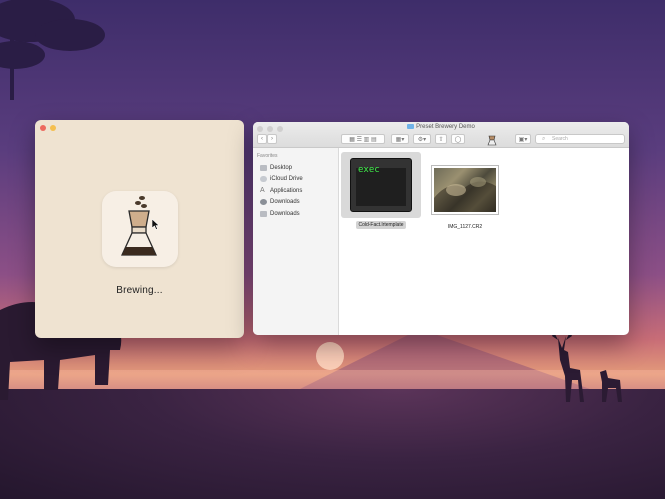 Image resolution: width=665 pixels, height=499 pixels. I want to click on tags-button: ◯, so click(458, 139).